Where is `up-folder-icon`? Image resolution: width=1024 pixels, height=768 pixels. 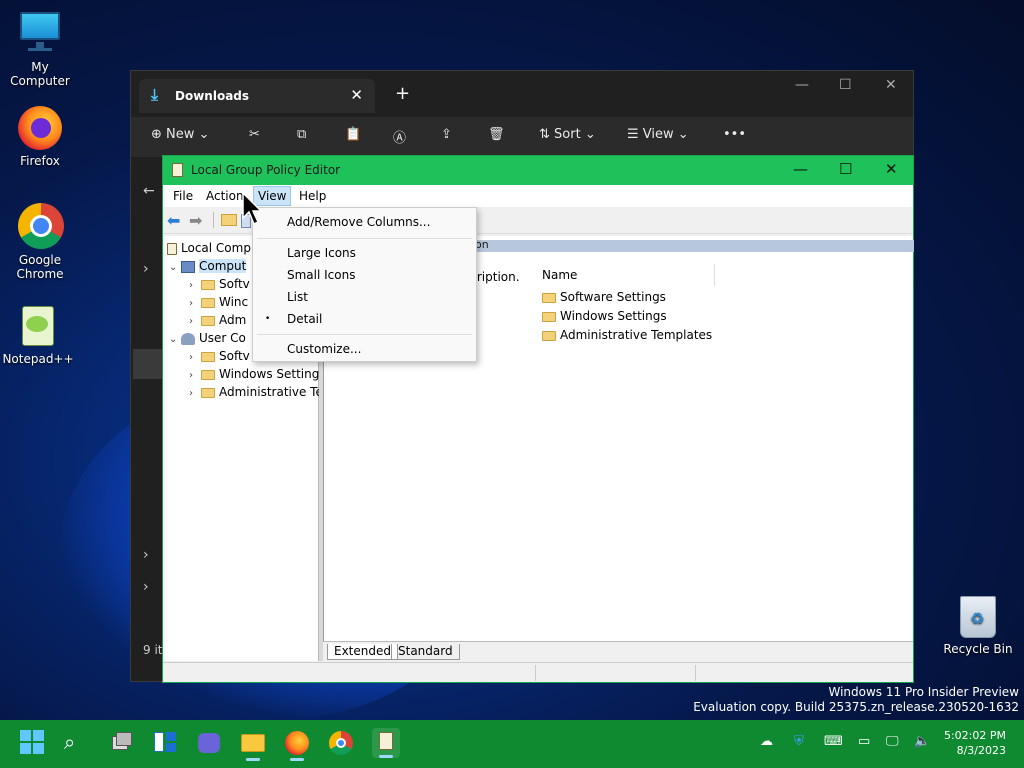
up-folder-icon is located at coordinates (229, 220).